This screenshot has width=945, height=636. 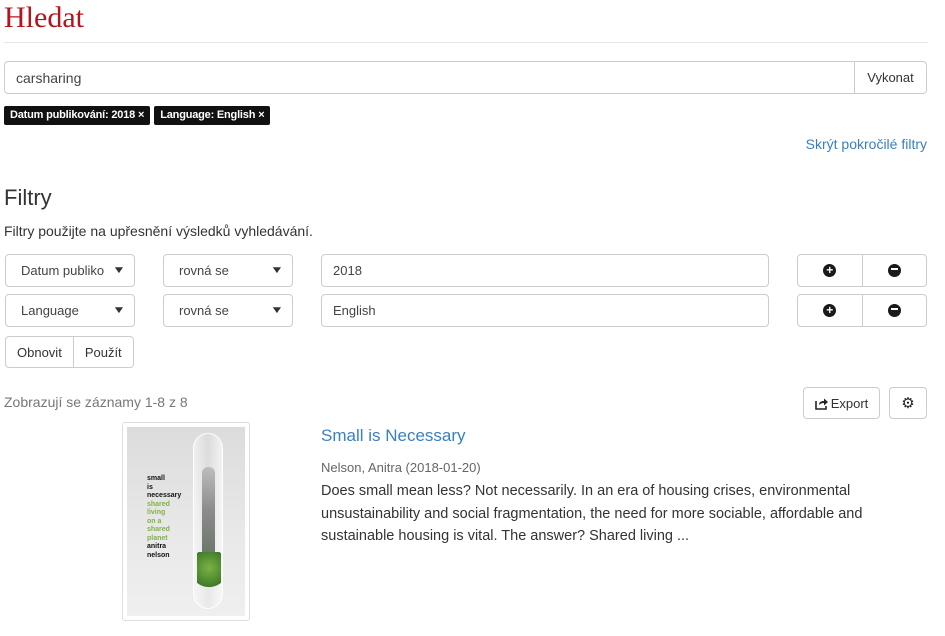 I want to click on filter-row: Datum publiko ▼ rovná se ▼ +, so click(x=472, y=270).